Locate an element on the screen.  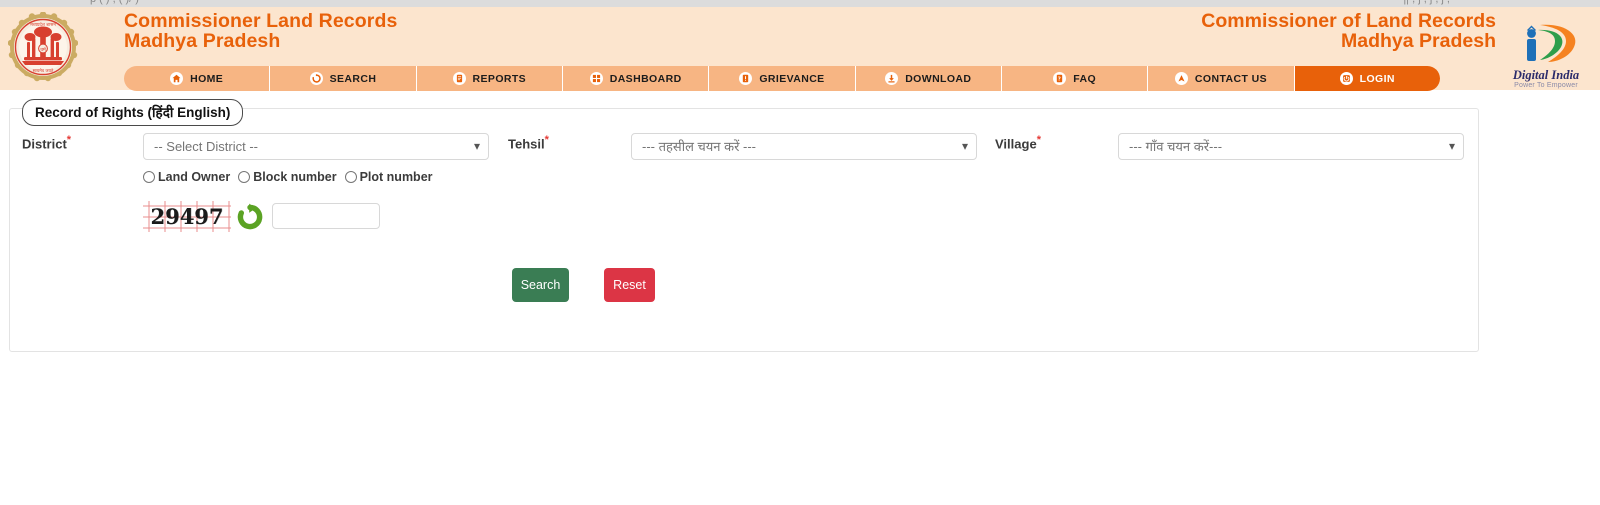
district-label: District* is located at coordinates (46, 142).